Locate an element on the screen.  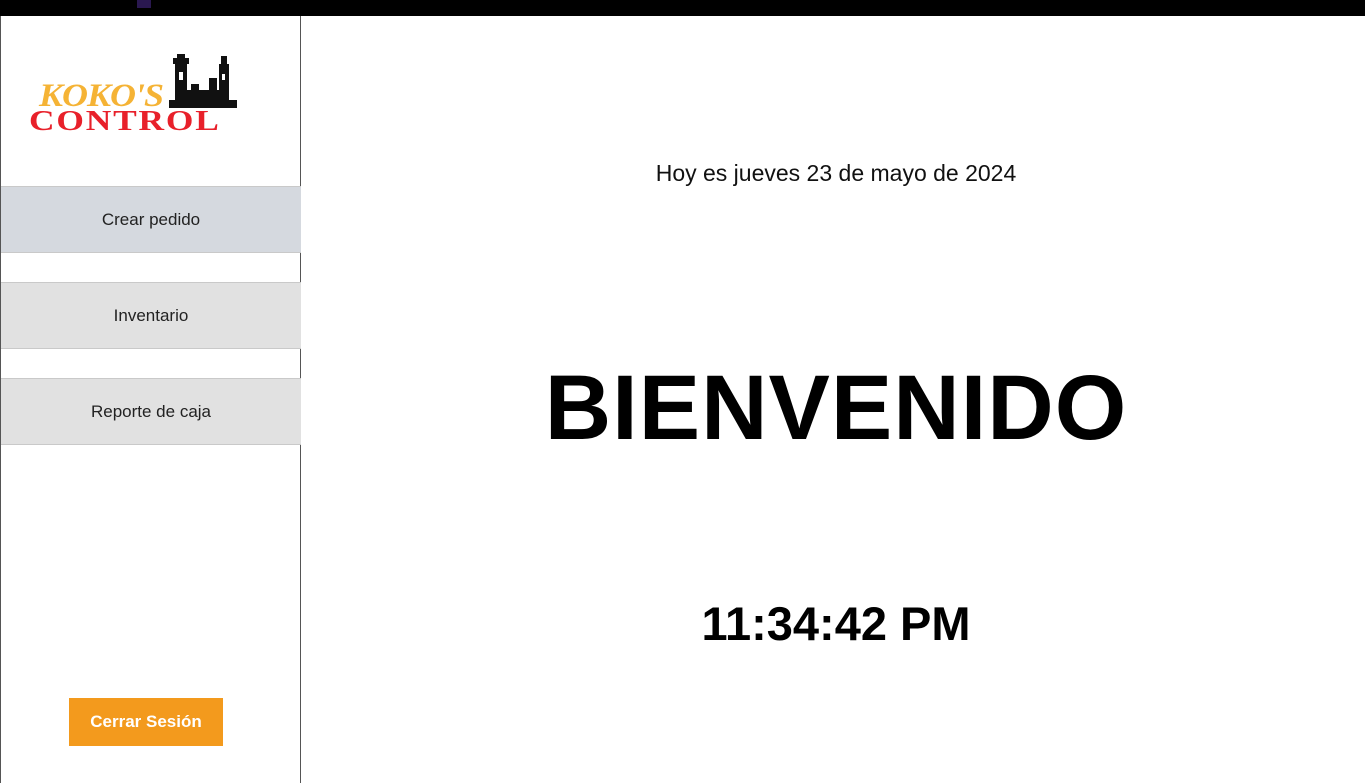
current-date-text: Hoy es jueves 23 de mayo de 2024 is located at coordinates (836, 173).